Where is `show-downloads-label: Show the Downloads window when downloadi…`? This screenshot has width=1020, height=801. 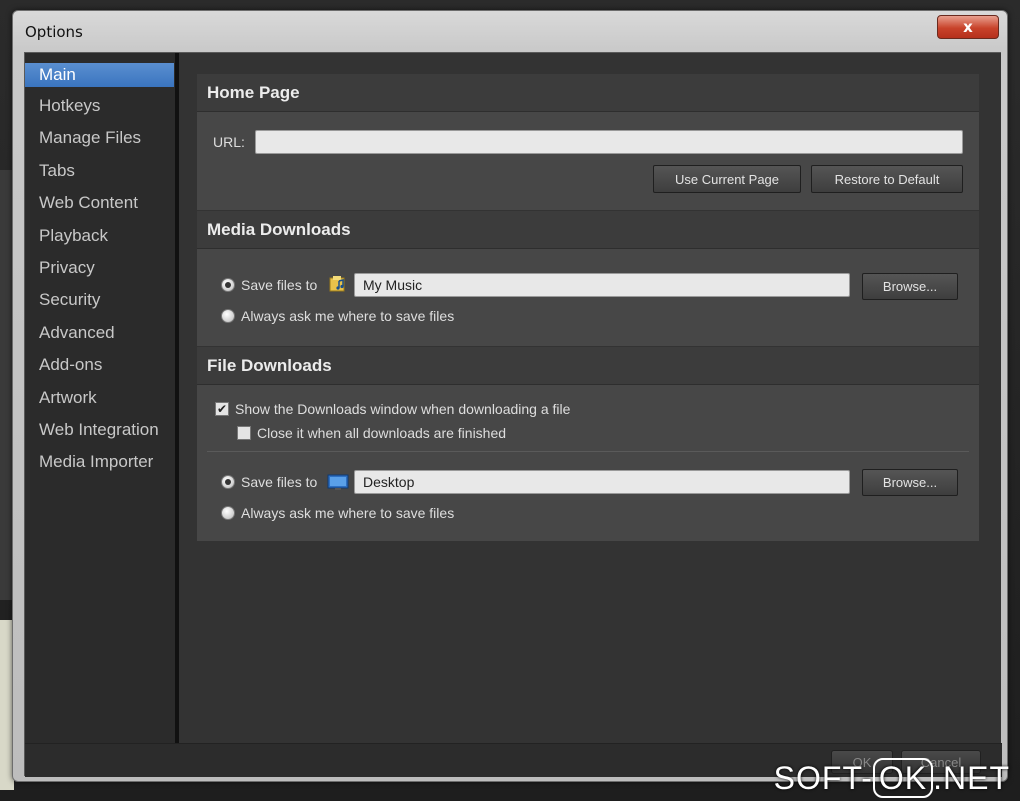 show-downloads-label: Show the Downloads window when downloadi… is located at coordinates (403, 409).